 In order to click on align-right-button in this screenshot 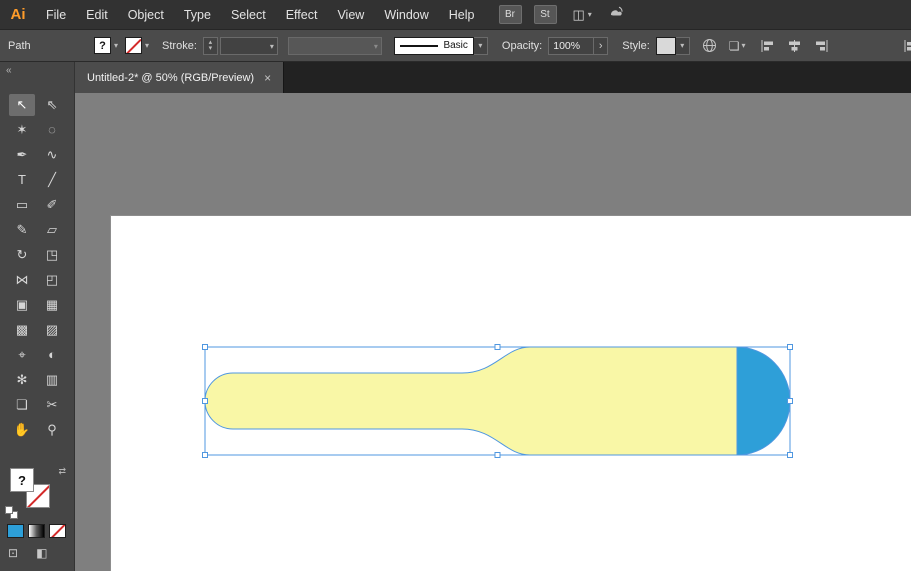, I will do `click(821, 46)`.